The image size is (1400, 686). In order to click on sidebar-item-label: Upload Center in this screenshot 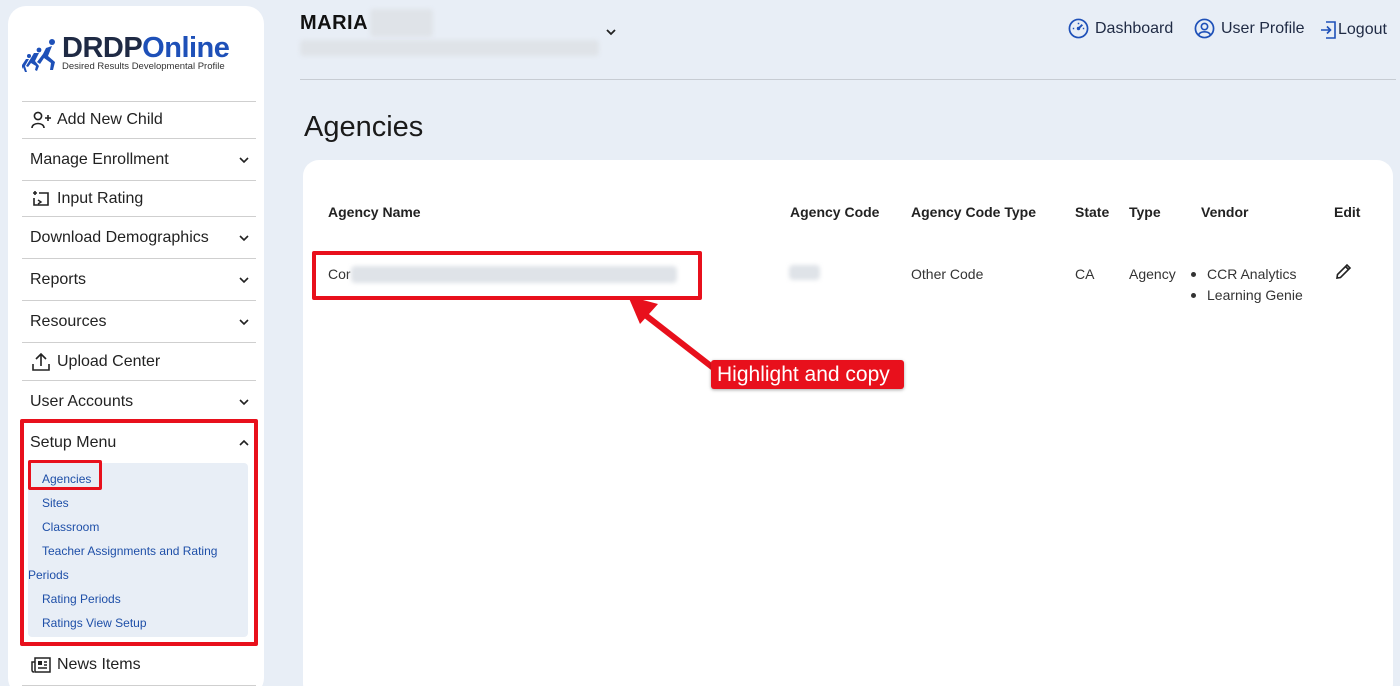, I will do `click(109, 361)`.